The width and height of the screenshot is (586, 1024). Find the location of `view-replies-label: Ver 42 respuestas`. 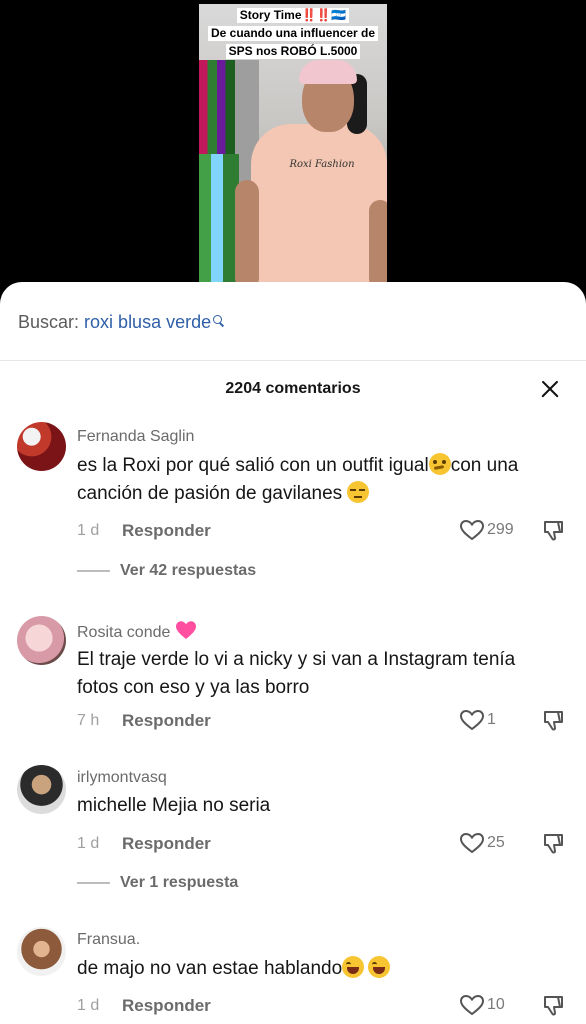

view-replies-label: Ver 42 respuestas is located at coordinates (188, 570).